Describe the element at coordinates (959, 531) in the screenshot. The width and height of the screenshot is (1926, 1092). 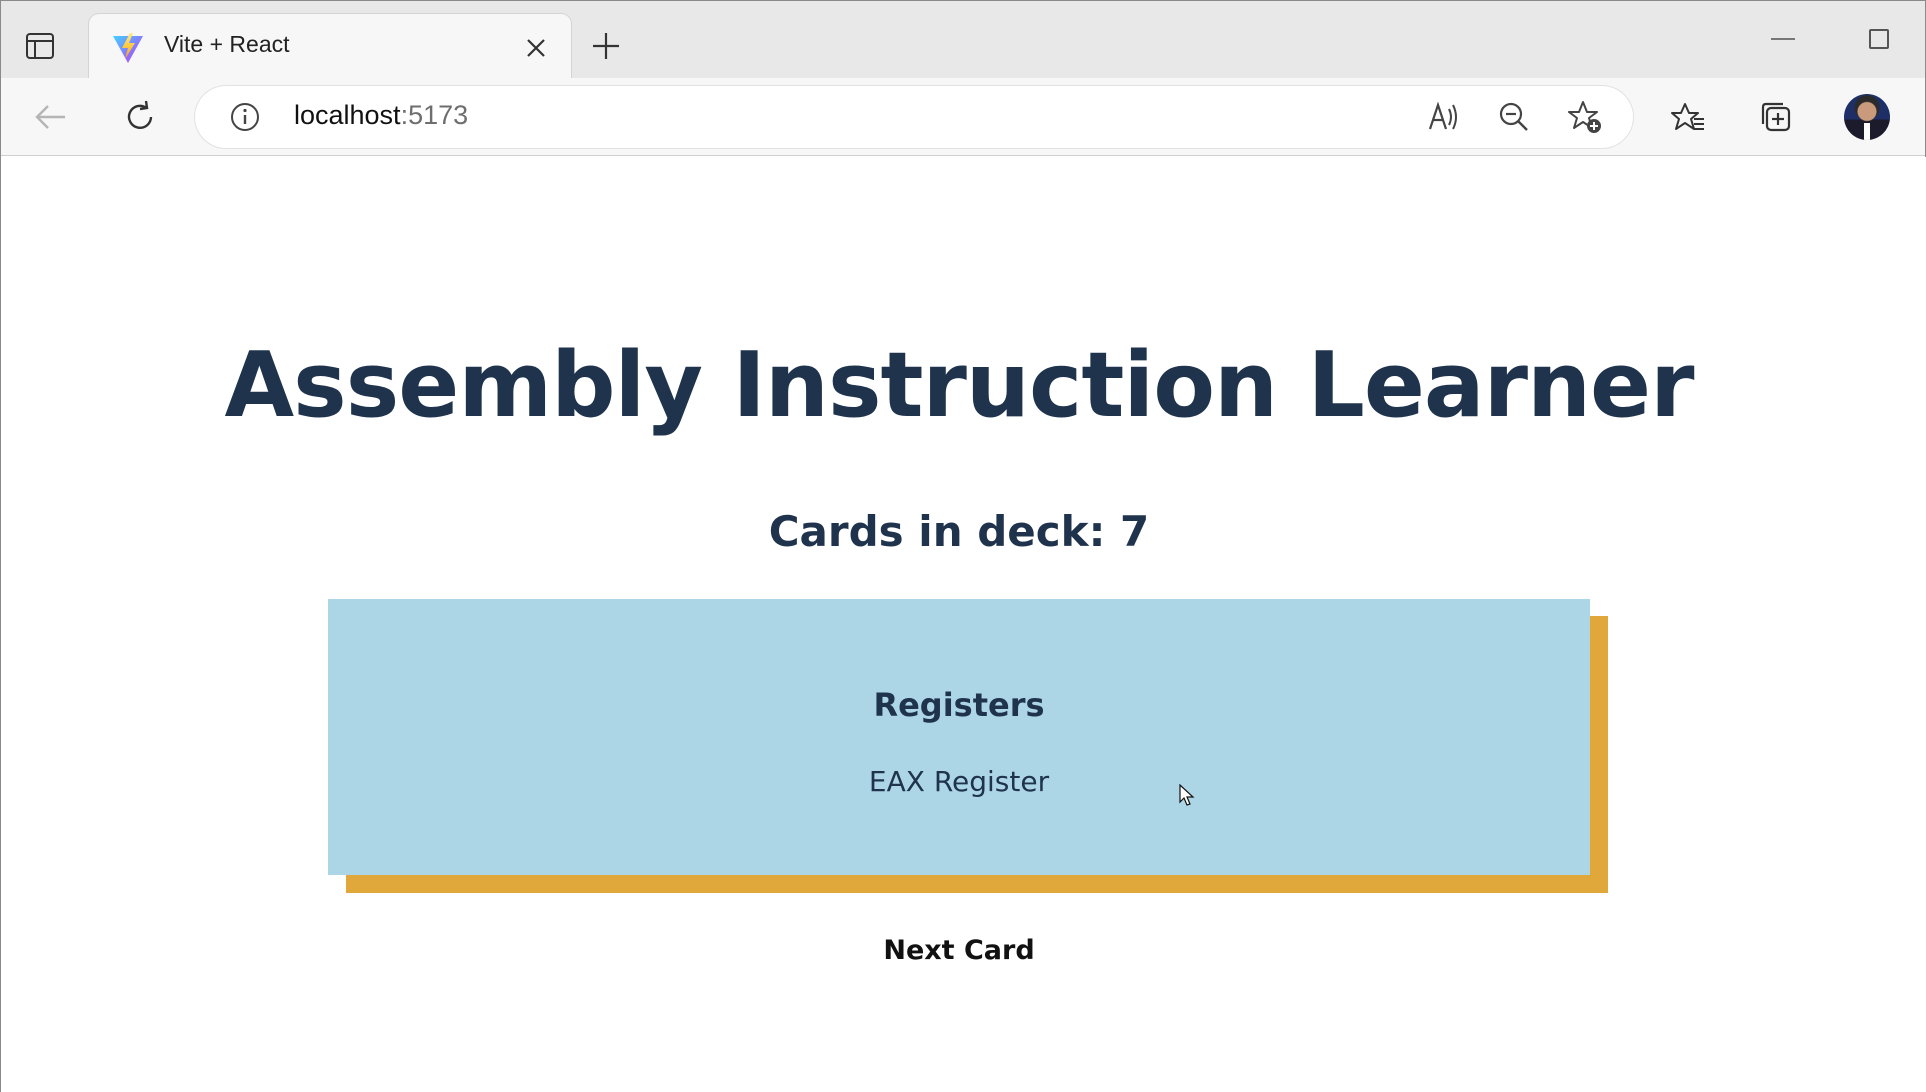
I see `deck-count: Cards in deck: 7` at that location.